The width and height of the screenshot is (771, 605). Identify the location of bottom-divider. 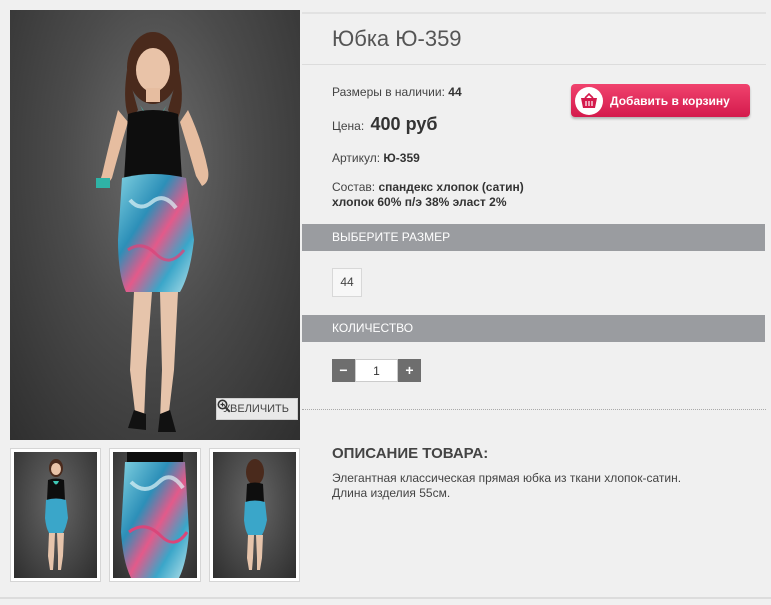
(385, 598).